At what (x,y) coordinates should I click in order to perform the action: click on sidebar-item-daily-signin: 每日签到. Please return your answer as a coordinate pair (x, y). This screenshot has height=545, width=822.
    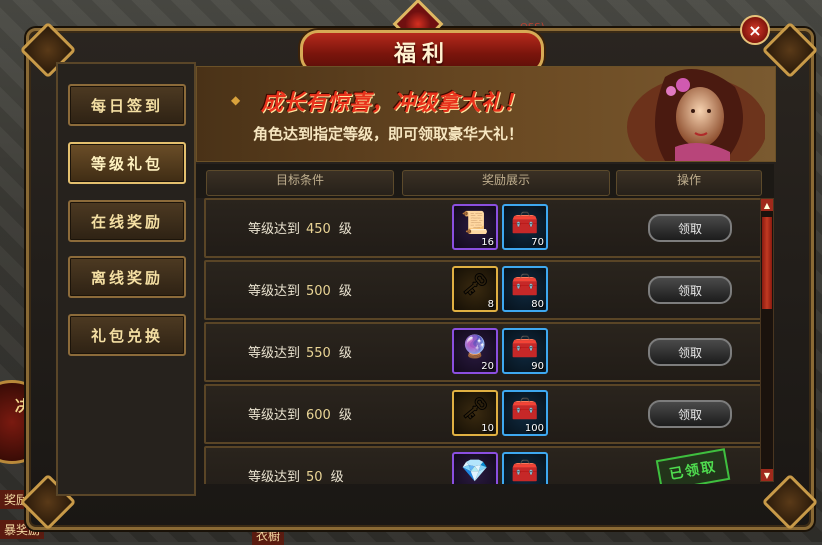
    Looking at the image, I should click on (127, 105).